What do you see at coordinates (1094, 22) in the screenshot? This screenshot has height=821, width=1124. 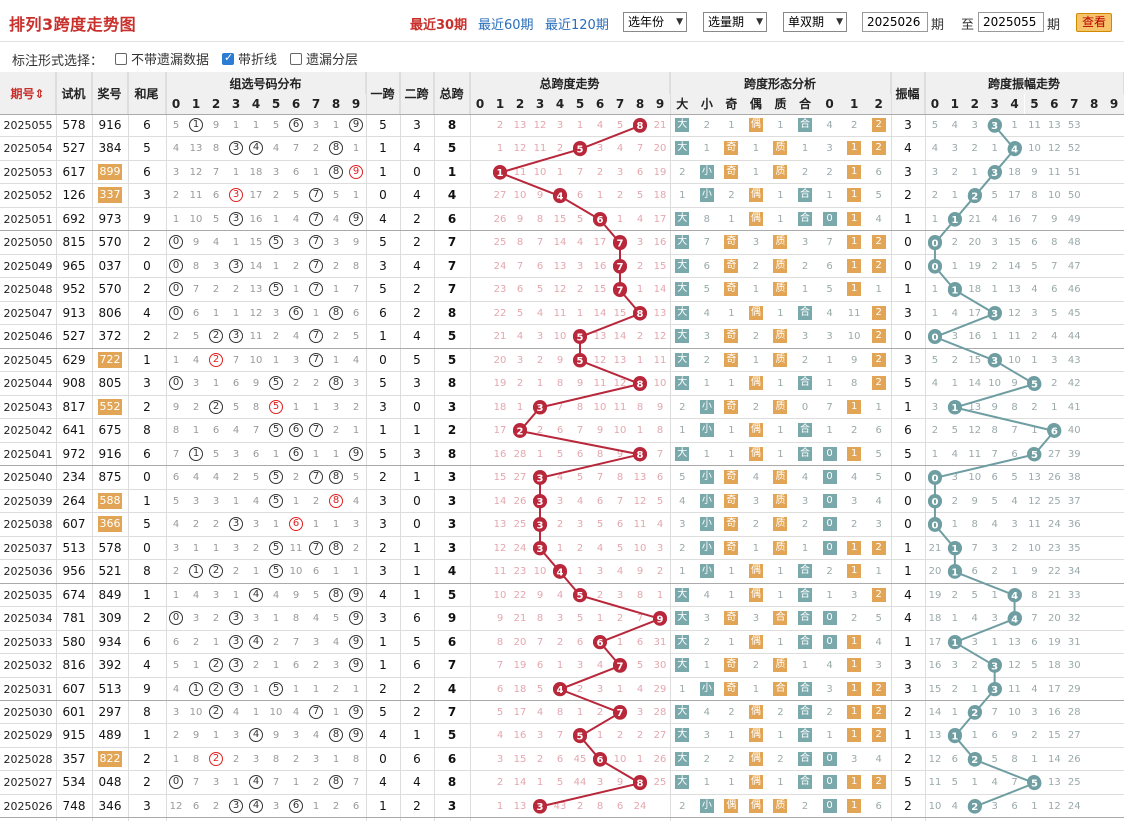 I see `query-button: 查看` at bounding box center [1094, 22].